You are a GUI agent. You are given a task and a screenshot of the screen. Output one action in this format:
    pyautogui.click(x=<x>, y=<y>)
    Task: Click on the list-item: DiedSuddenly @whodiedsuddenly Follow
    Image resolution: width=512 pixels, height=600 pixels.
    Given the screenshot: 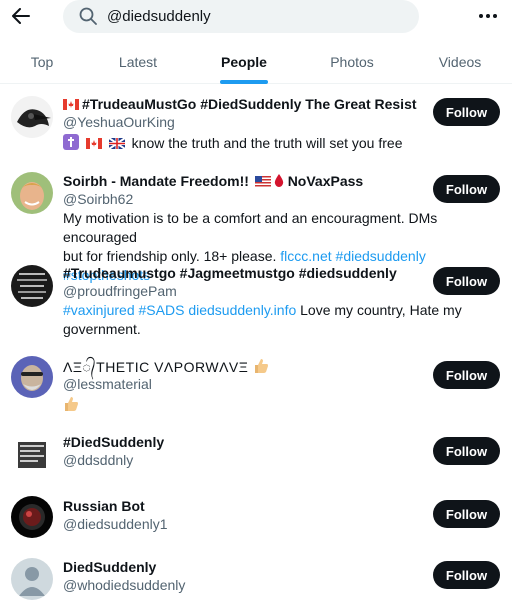 What is the action you would take?
    pyautogui.click(x=256, y=578)
    